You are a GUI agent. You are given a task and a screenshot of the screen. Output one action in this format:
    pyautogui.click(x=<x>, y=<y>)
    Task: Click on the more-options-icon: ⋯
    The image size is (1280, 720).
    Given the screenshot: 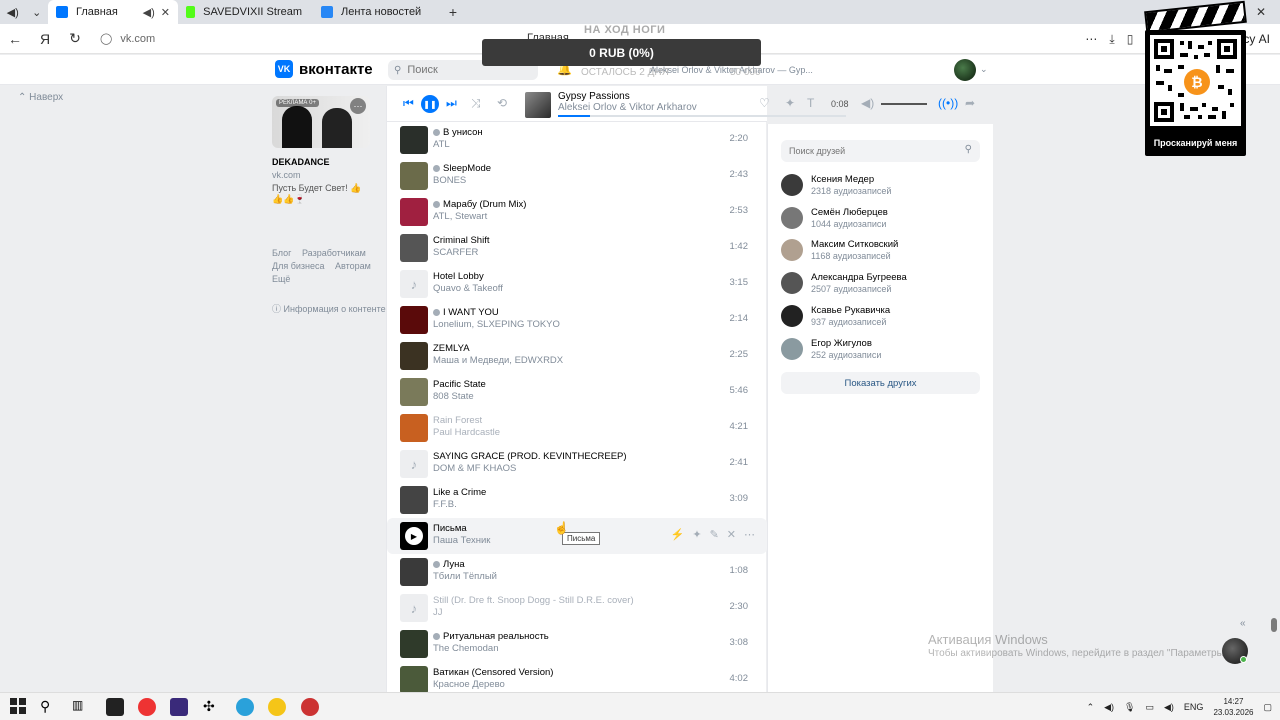 What is the action you would take?
    pyautogui.click(x=358, y=106)
    